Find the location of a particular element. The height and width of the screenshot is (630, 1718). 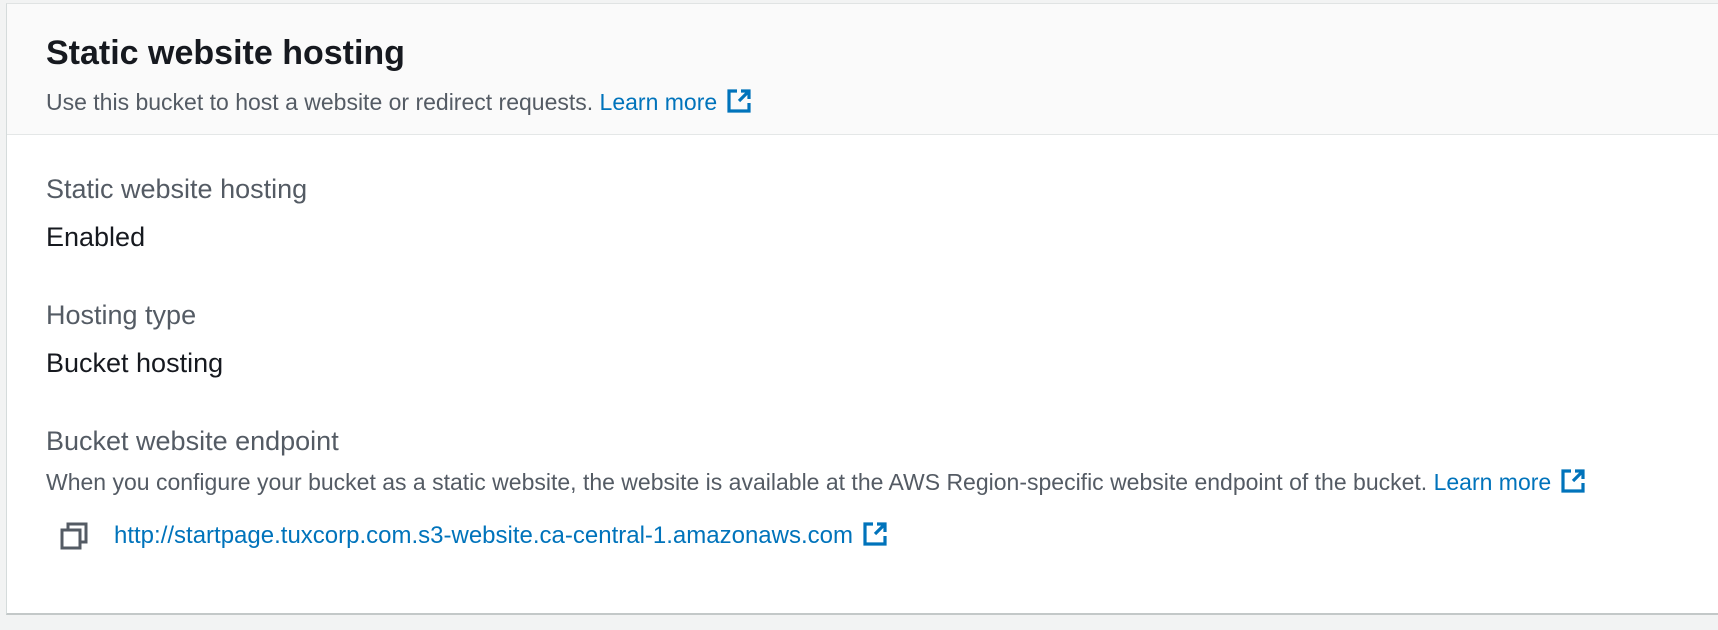

field-hosting-type: Hosting type Bucket hosting is located at coordinates (882, 339).